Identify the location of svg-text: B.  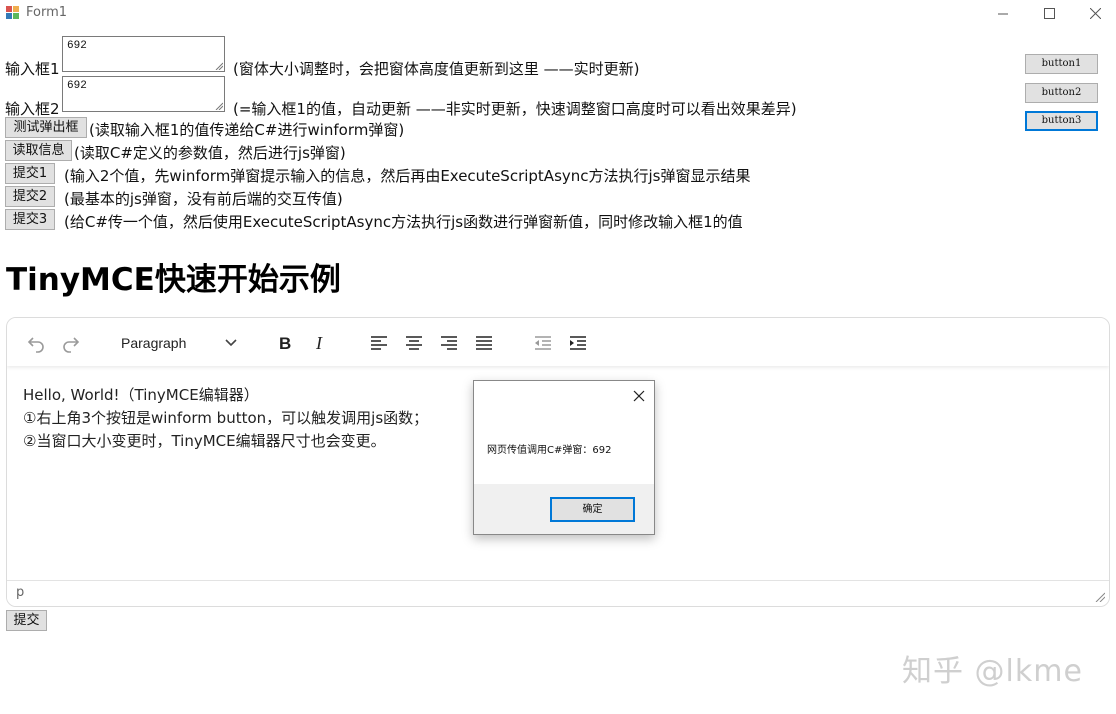
(285, 343).